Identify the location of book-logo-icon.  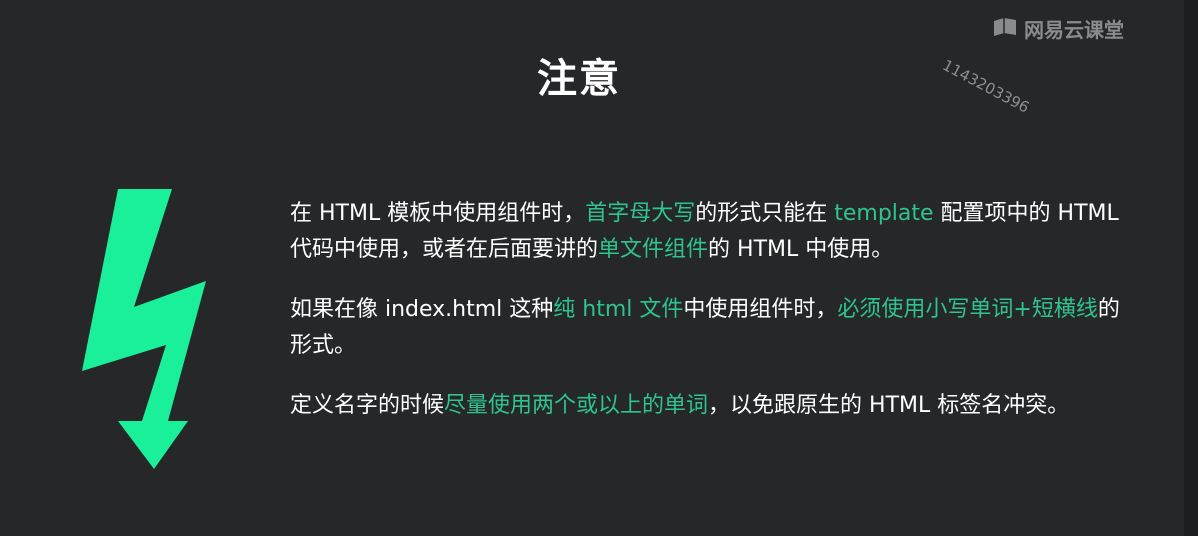
(1005, 28).